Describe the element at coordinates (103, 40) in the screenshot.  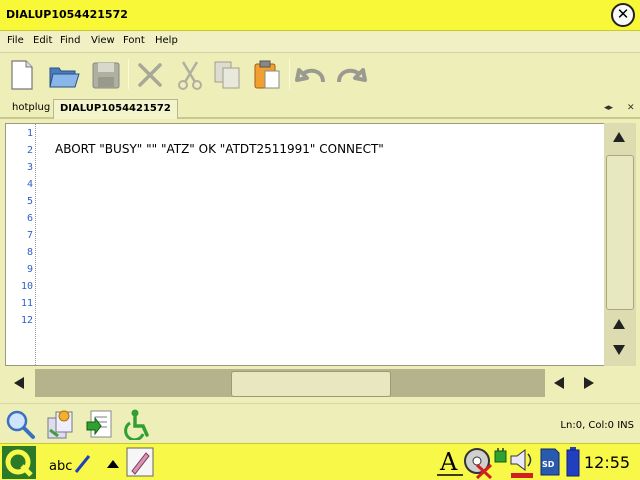
I see `menu-view: View` at that location.